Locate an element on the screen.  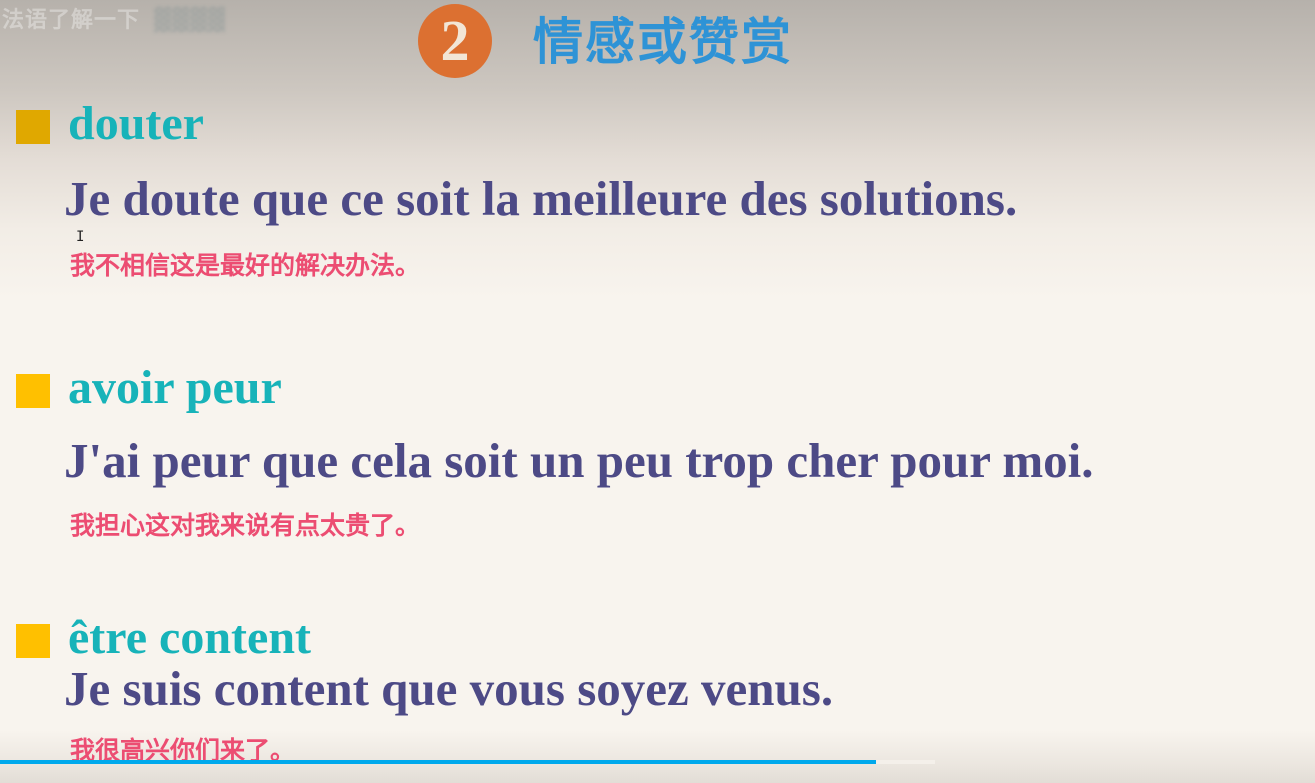
section-number-badge: 2 is located at coordinates (455, 41).